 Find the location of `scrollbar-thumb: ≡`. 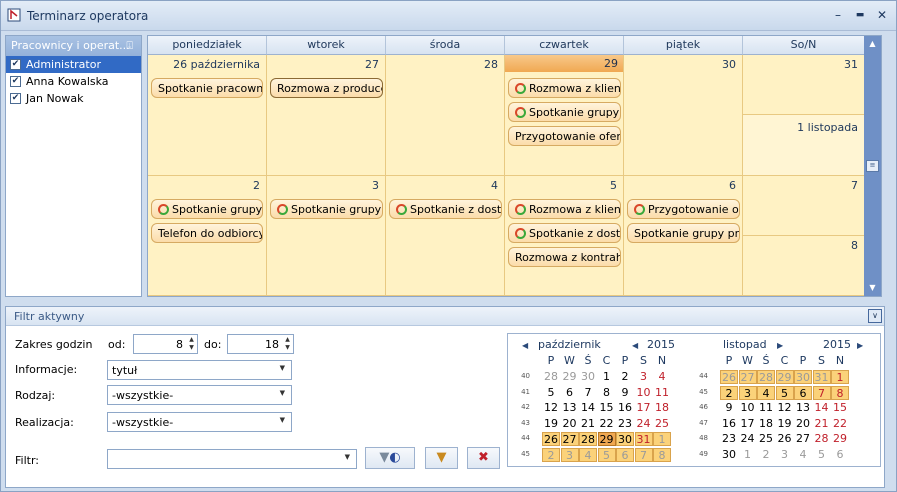

scrollbar-thumb: ≡ is located at coordinates (872, 166).